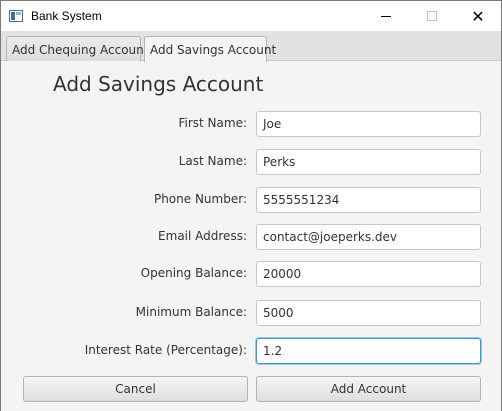  I want to click on maximize-icon, so click(432, 16).